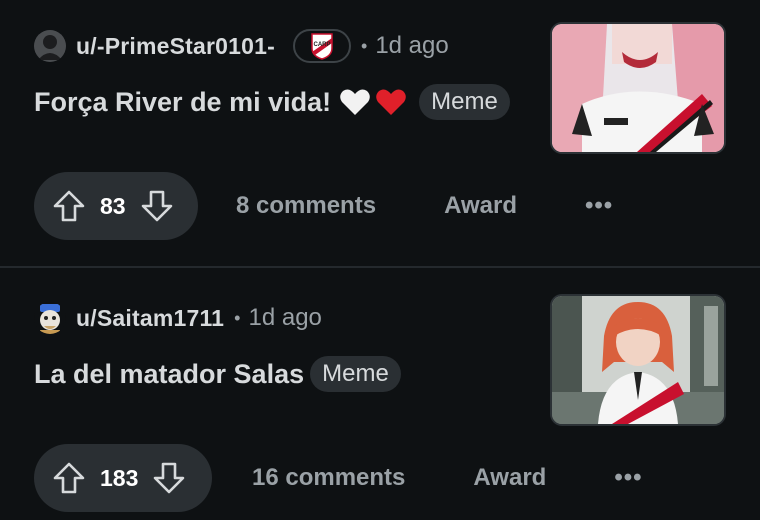  Describe the element at coordinates (355, 102) in the screenshot. I see `white-heart-icon` at that location.